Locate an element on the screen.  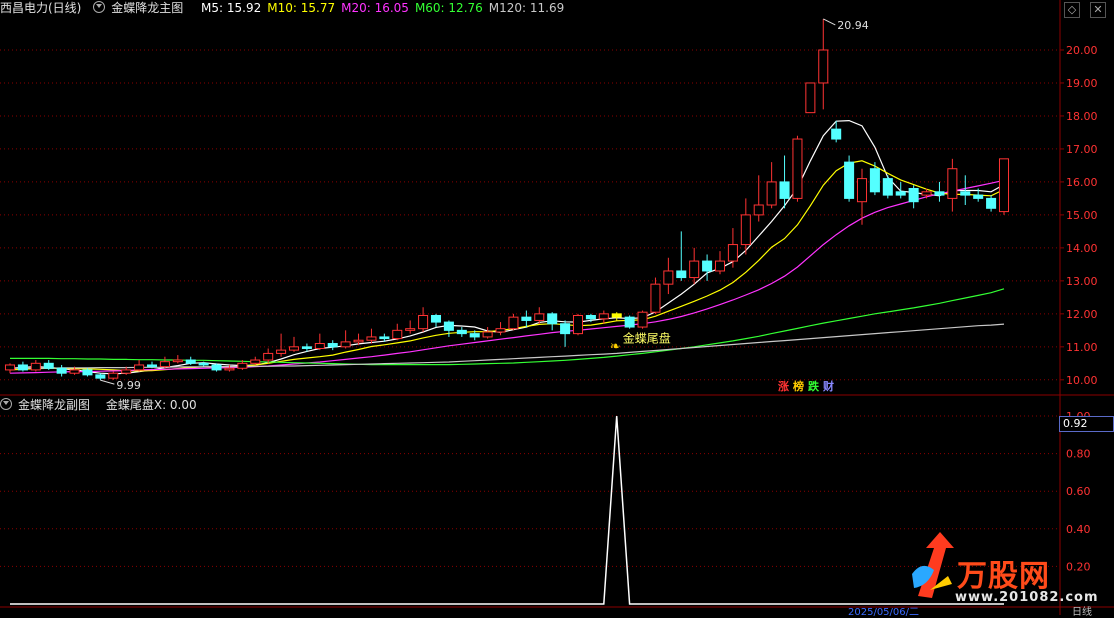
sub-tick-label: 0.40 is located at coordinates (1078, 529).